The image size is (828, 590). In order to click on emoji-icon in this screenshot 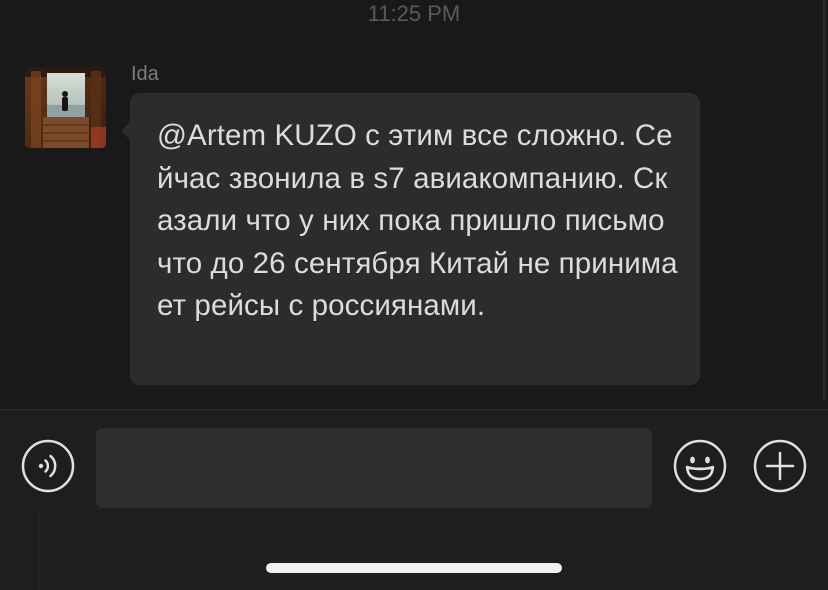, I will do `click(700, 466)`.